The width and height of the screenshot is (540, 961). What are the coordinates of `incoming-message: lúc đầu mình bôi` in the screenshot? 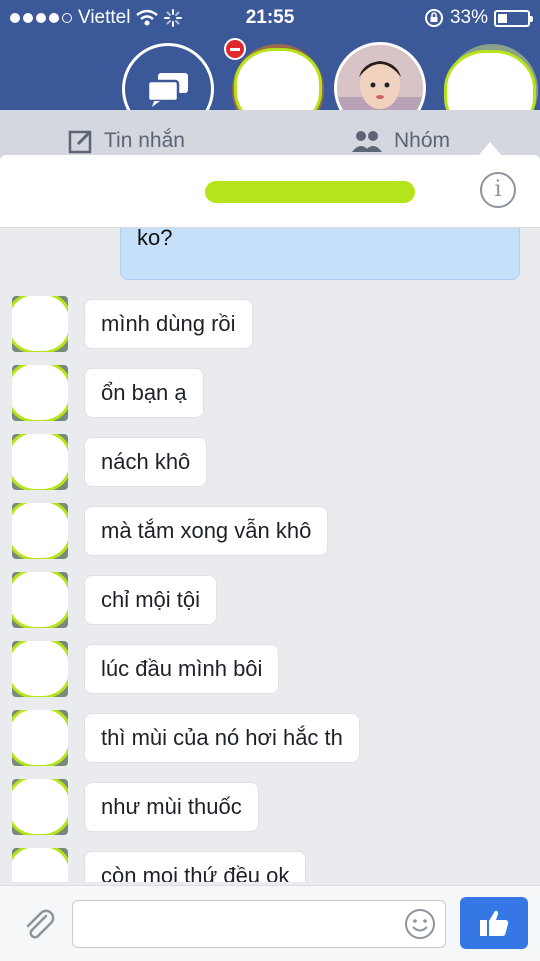 It's located at (182, 669).